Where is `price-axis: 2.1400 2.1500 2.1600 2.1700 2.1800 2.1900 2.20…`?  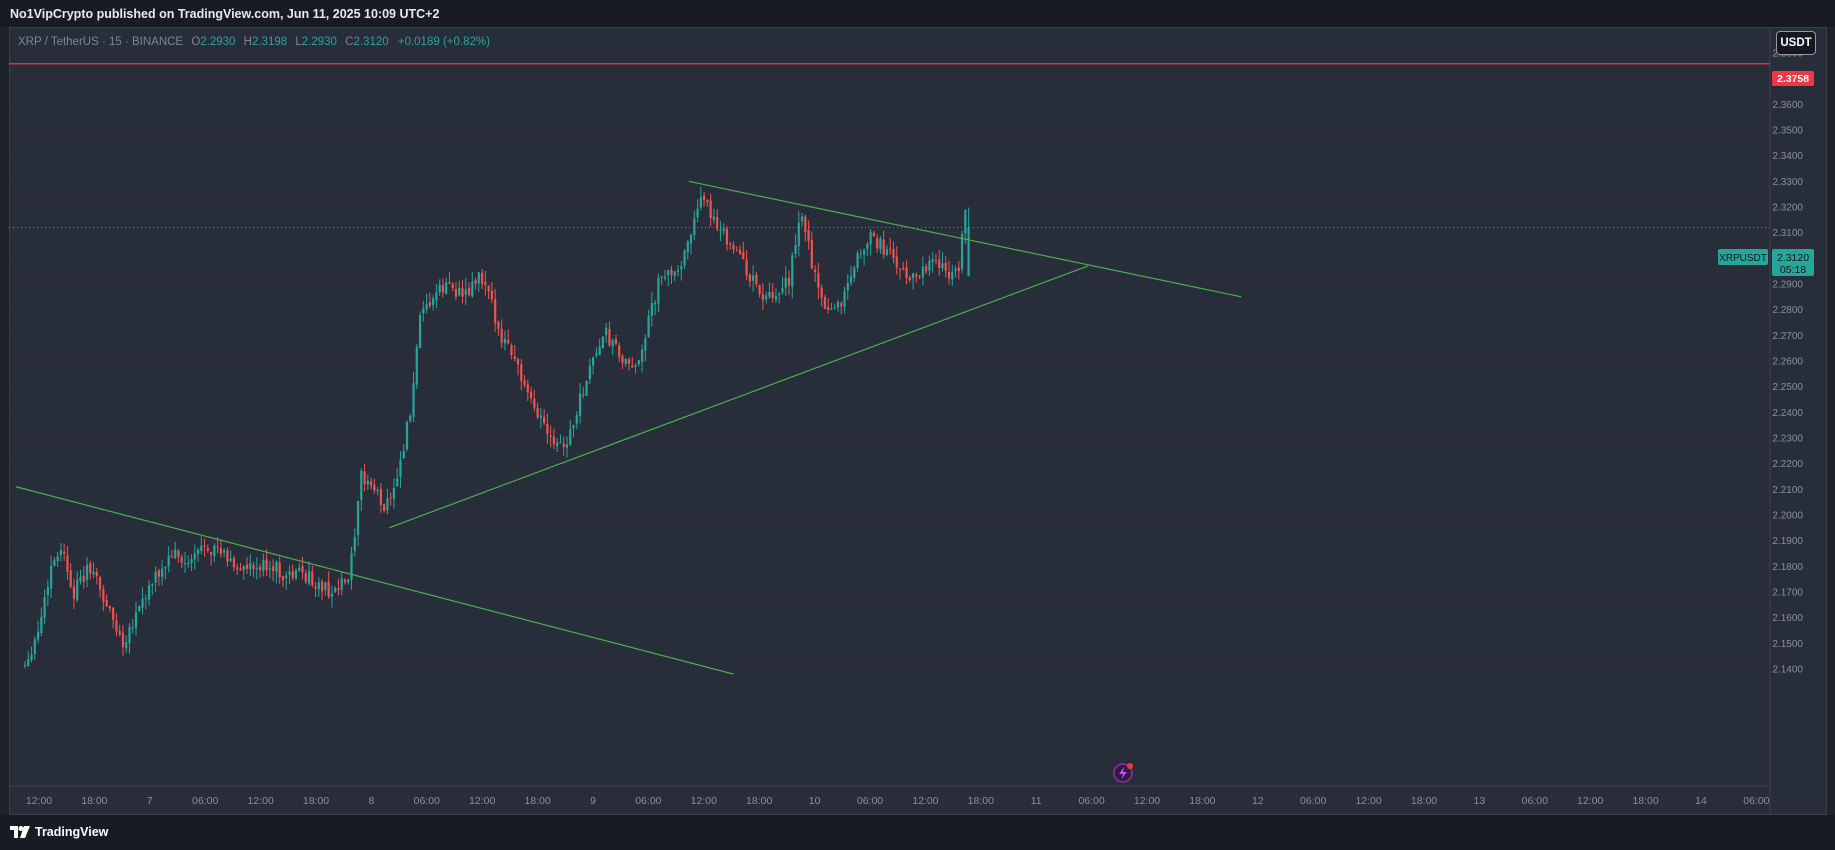 price-axis: 2.1400 2.1500 2.1600 2.1700 2.1800 2.1900 2.20… is located at coordinates (1787, 362).